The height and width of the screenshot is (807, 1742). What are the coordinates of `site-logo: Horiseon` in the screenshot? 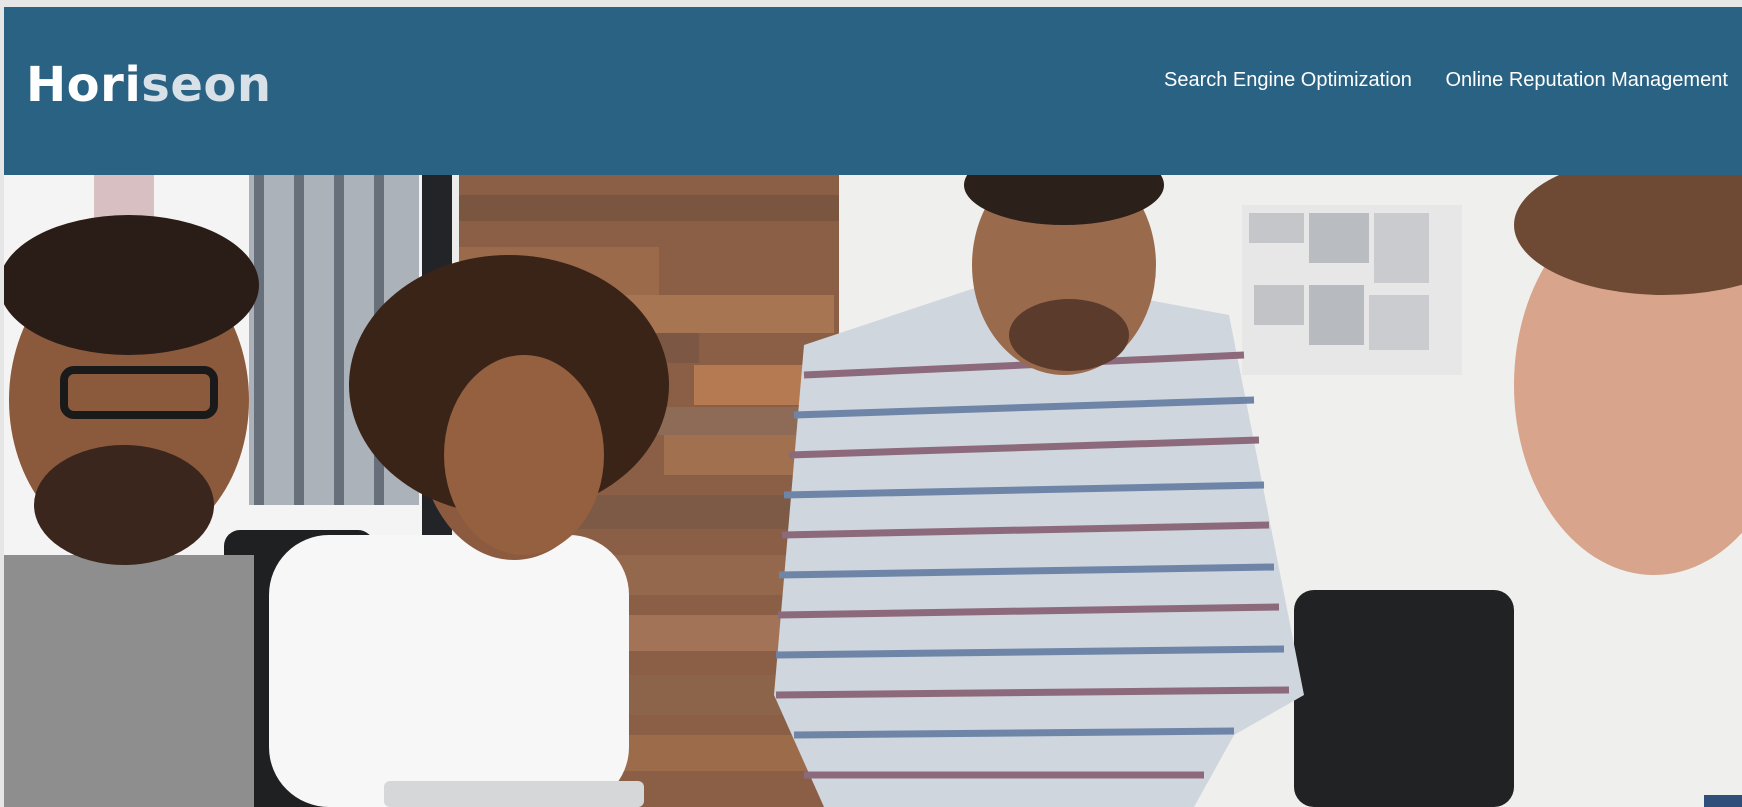 It's located at (149, 85).